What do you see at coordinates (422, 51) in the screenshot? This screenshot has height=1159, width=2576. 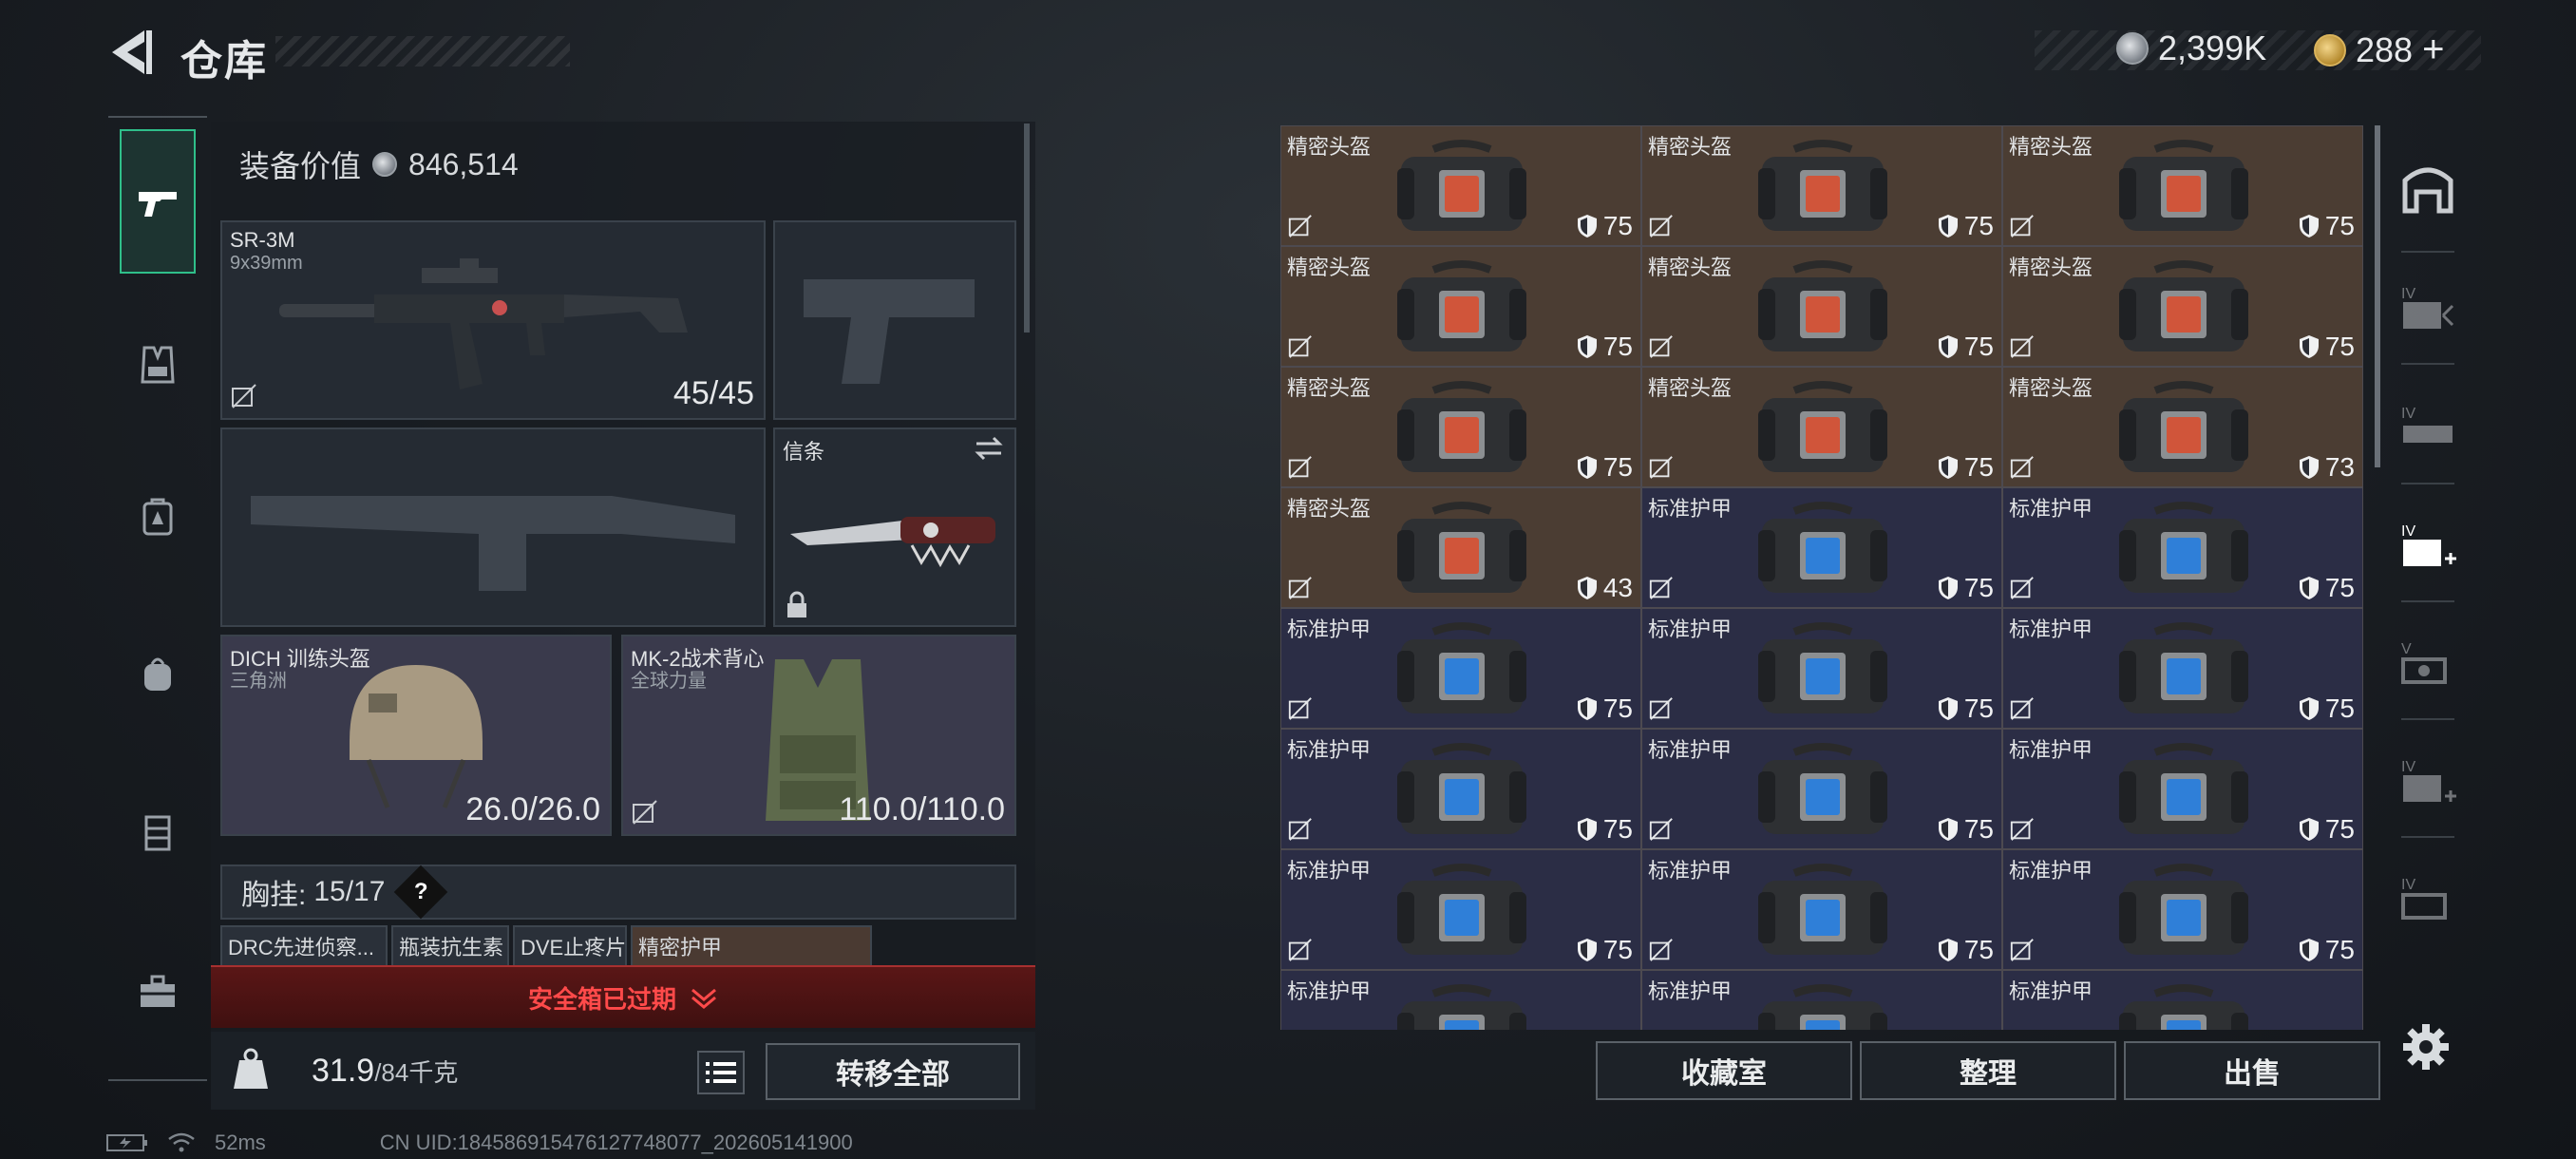 I see `title-stripe-decoration` at bounding box center [422, 51].